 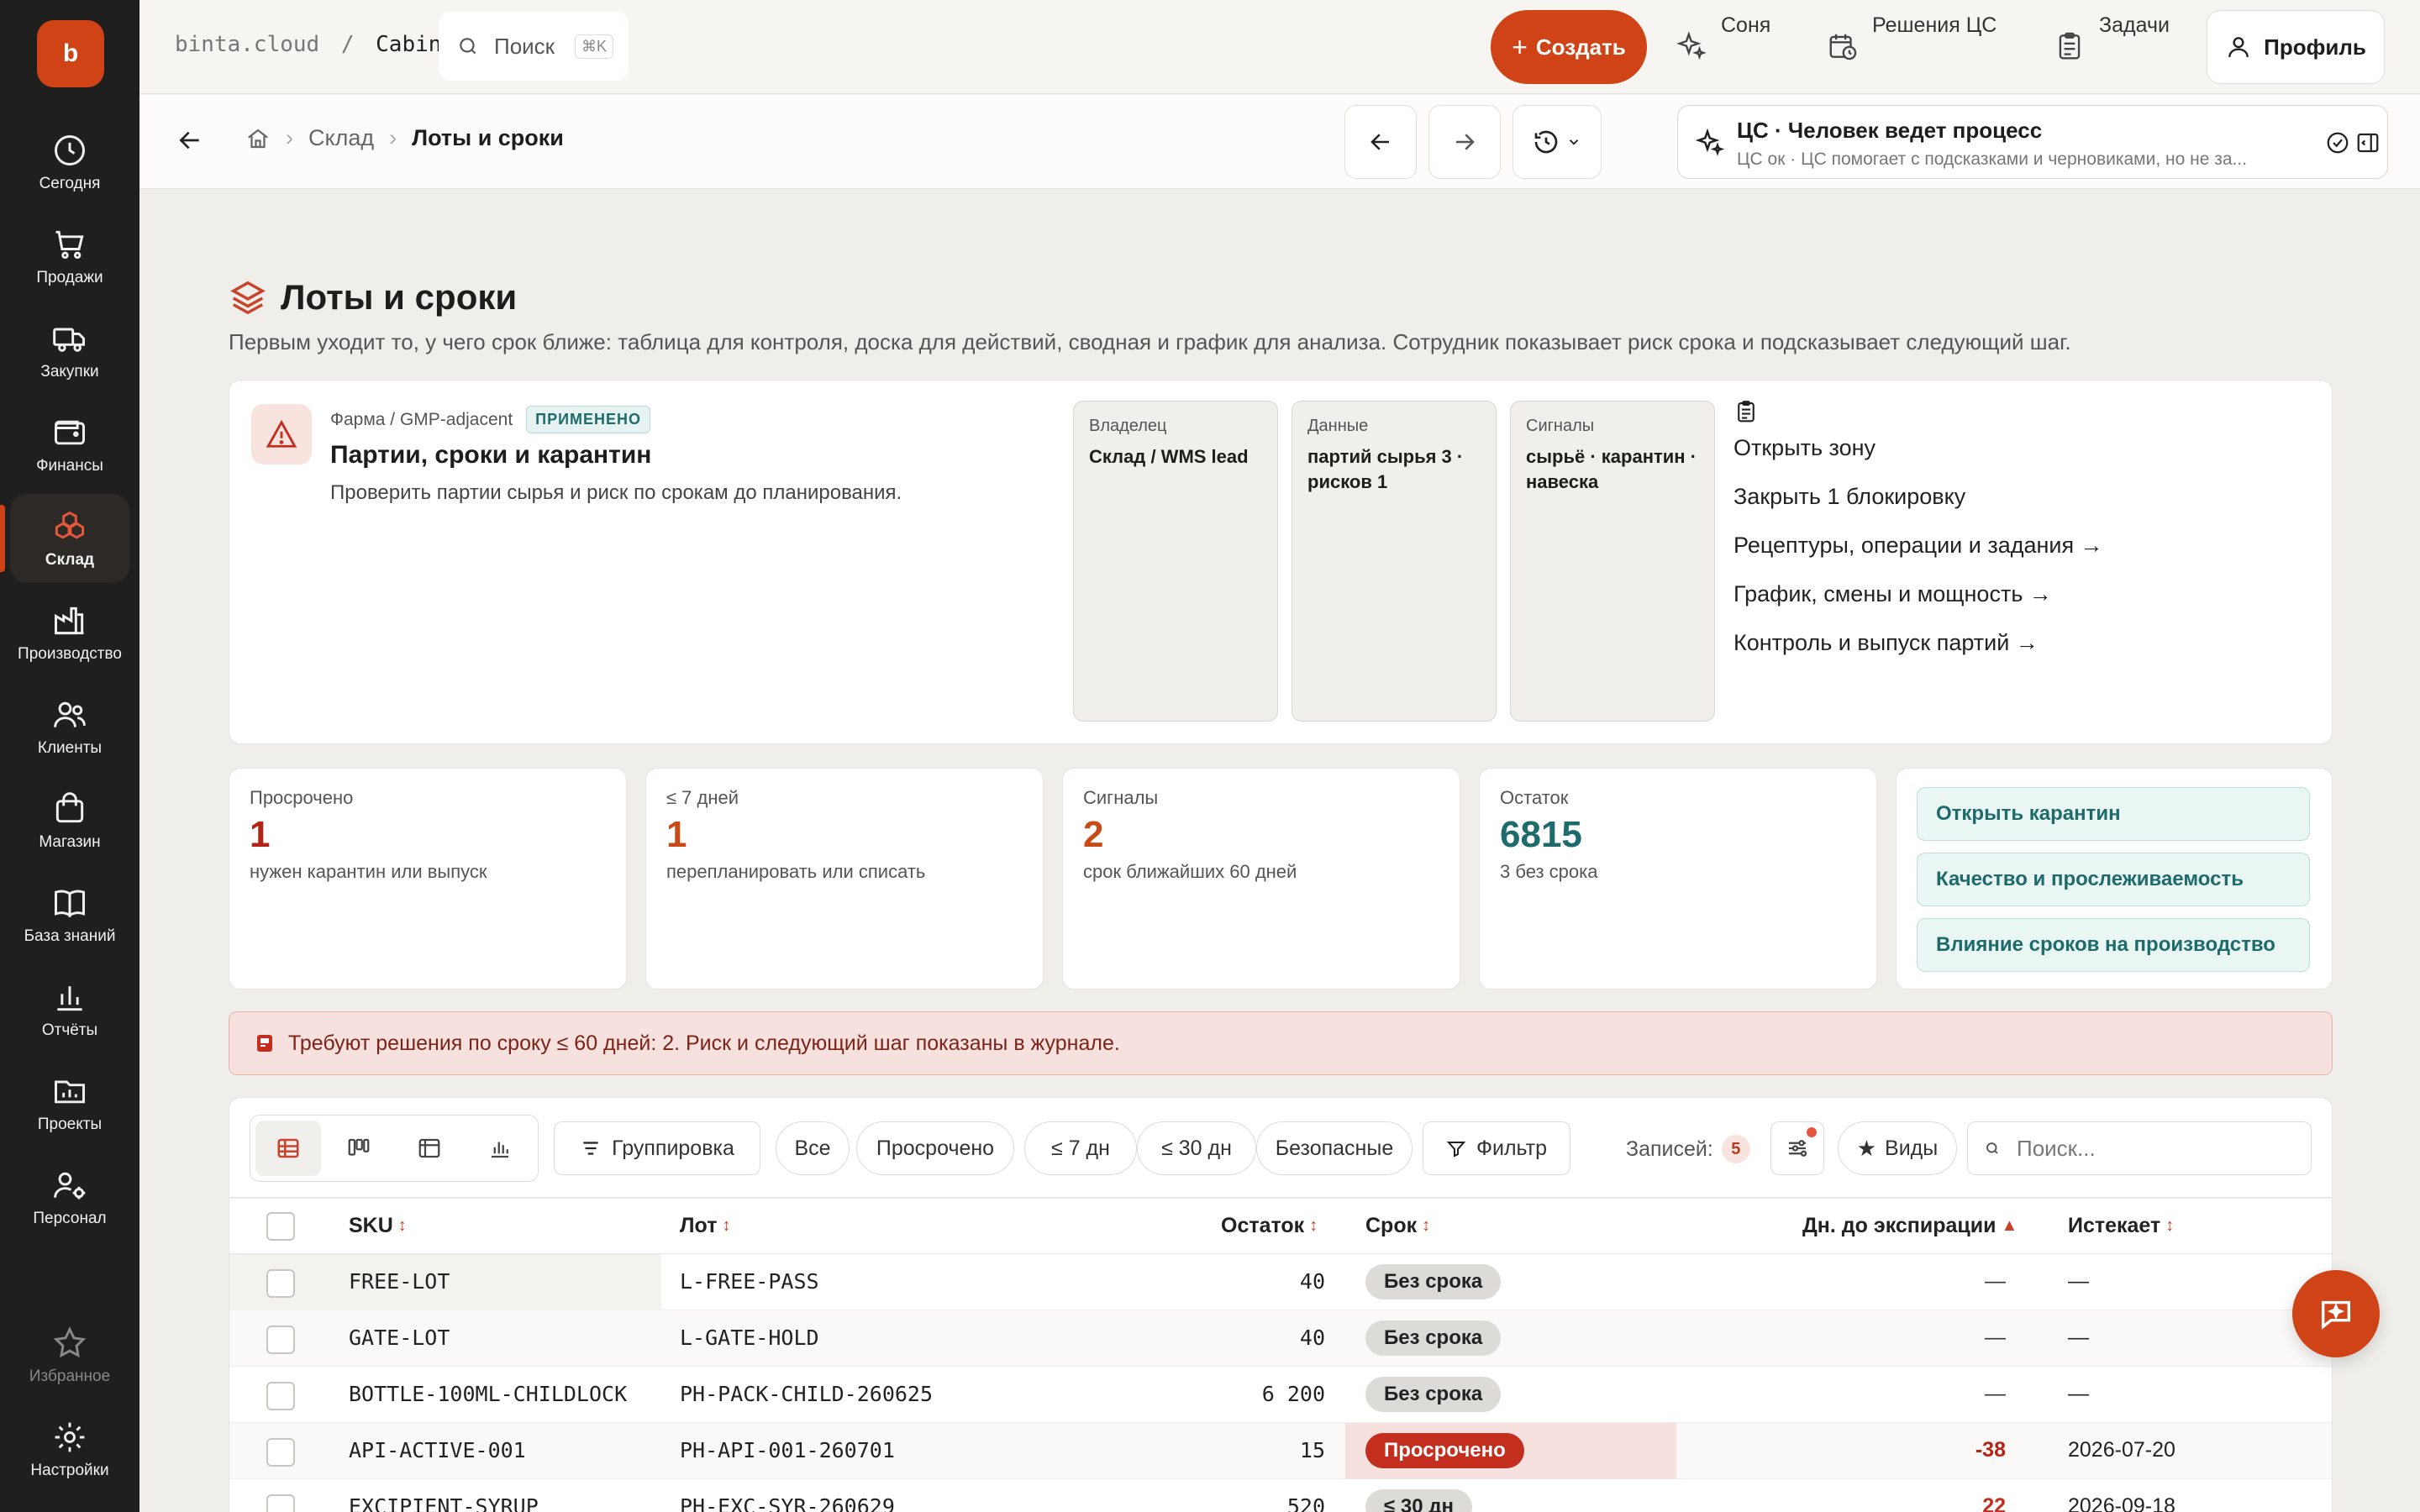 I want to click on status-badge: ПРИМЕНЕНО, so click(x=588, y=419).